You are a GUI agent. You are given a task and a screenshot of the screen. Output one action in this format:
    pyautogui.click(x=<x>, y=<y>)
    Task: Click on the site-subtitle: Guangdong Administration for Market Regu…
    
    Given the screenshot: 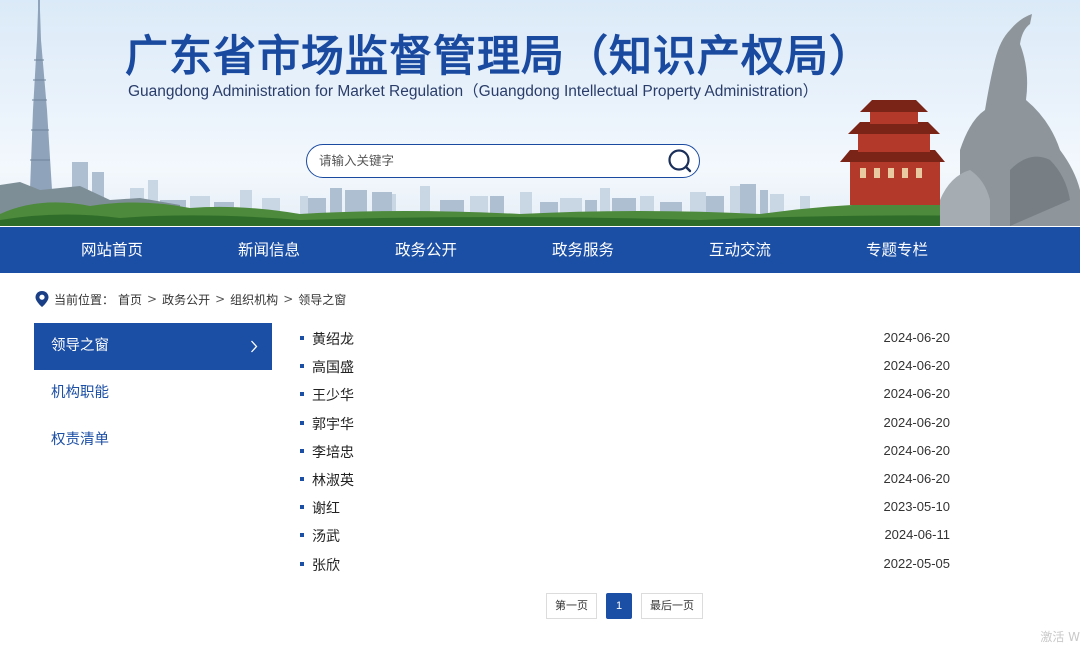 What is the action you would take?
    pyautogui.click(x=473, y=91)
    